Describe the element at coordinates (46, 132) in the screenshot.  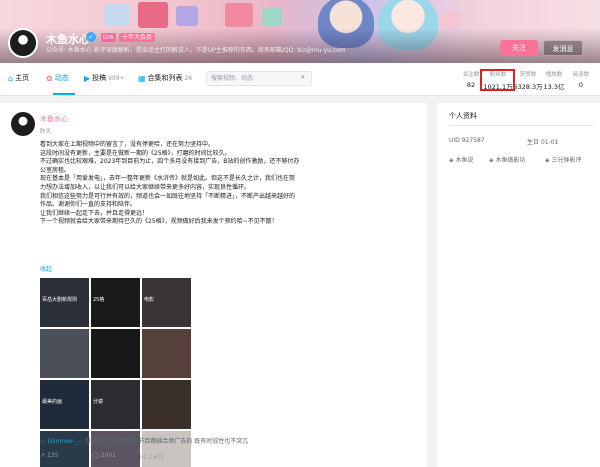
I see `post-time: 昨天` at that location.